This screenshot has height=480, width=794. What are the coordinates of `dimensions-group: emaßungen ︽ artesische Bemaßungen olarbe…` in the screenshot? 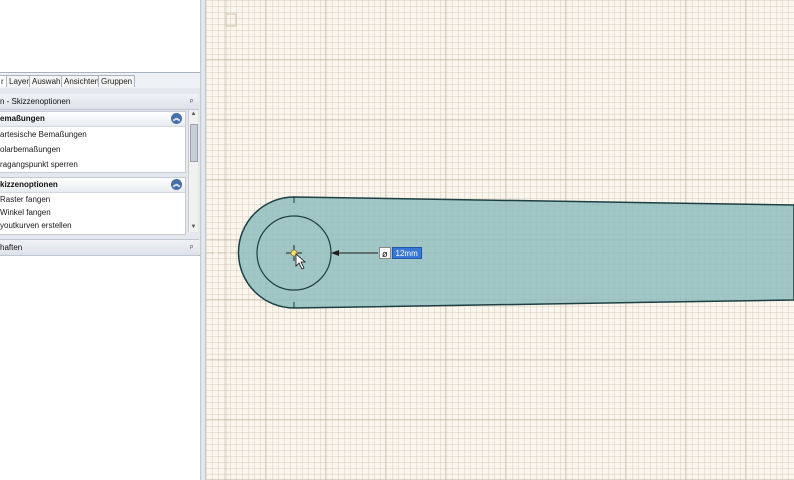 It's located at (93, 142).